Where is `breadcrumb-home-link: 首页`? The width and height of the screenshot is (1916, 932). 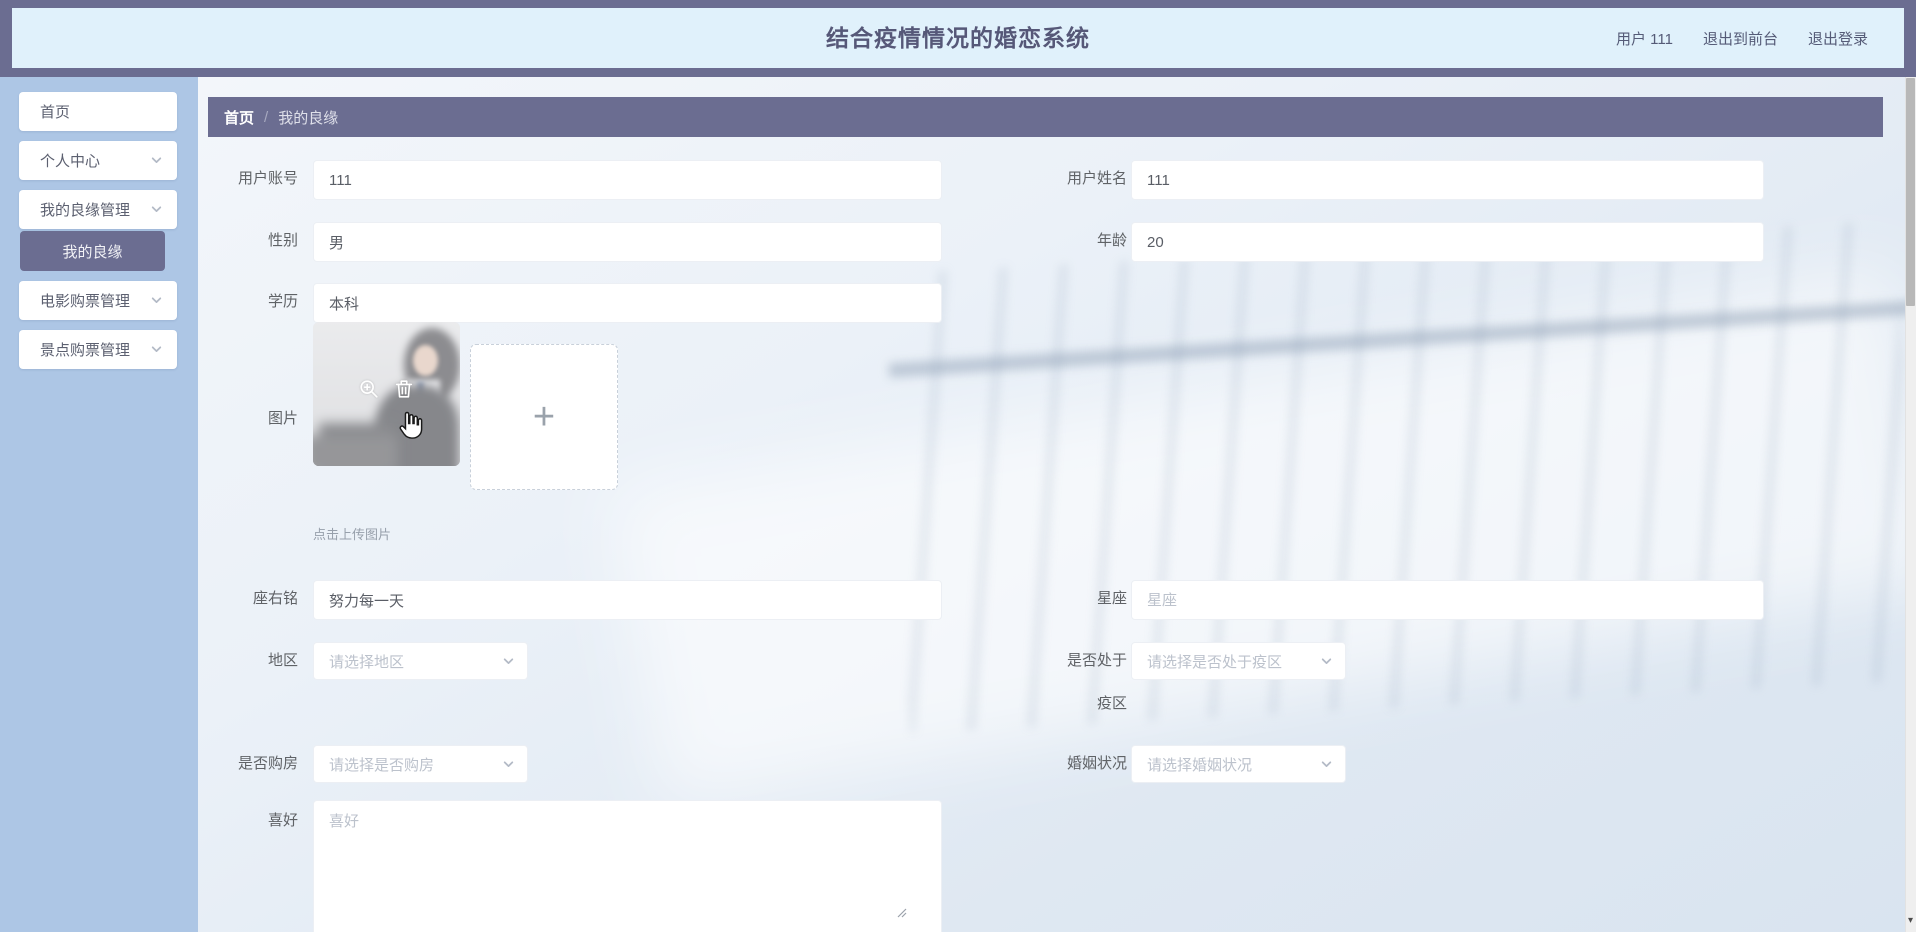
breadcrumb-home-link: 首页 is located at coordinates (239, 117).